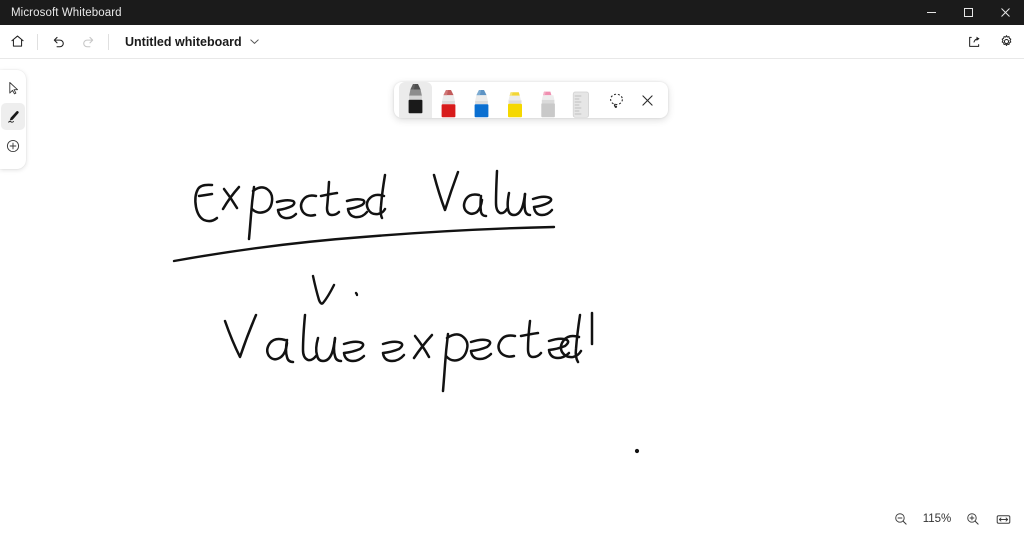 The height and width of the screenshot is (538, 1024). What do you see at coordinates (183, 41) in the screenshot?
I see `document-title-text: Untitled whiteboard` at bounding box center [183, 41].